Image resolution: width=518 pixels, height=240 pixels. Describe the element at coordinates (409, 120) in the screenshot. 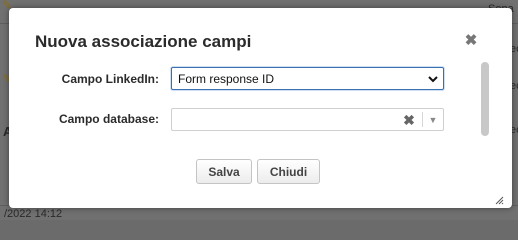

I see `clear-icon: ✖` at that location.